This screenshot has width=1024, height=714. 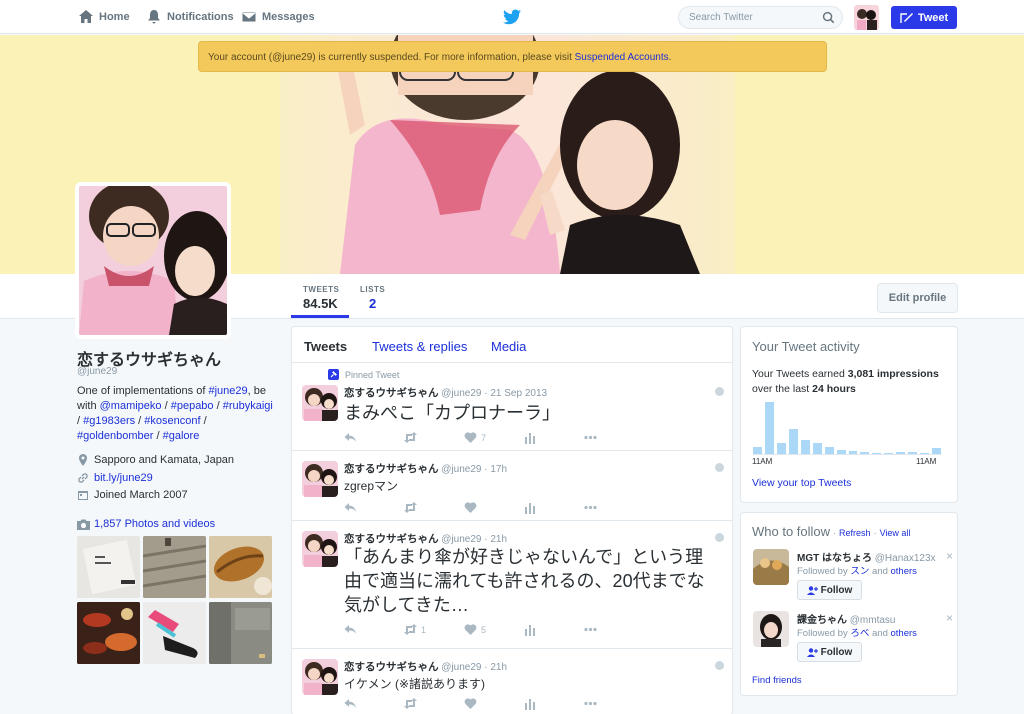 What do you see at coordinates (847, 427) in the screenshot?
I see `activity-bar-chart` at bounding box center [847, 427].